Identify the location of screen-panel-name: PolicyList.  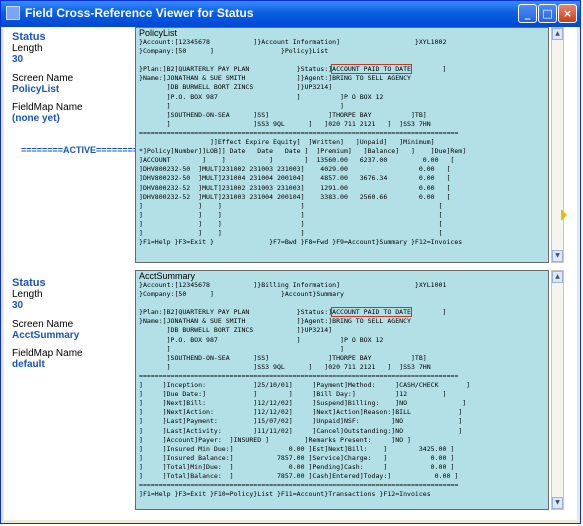
(158, 33).